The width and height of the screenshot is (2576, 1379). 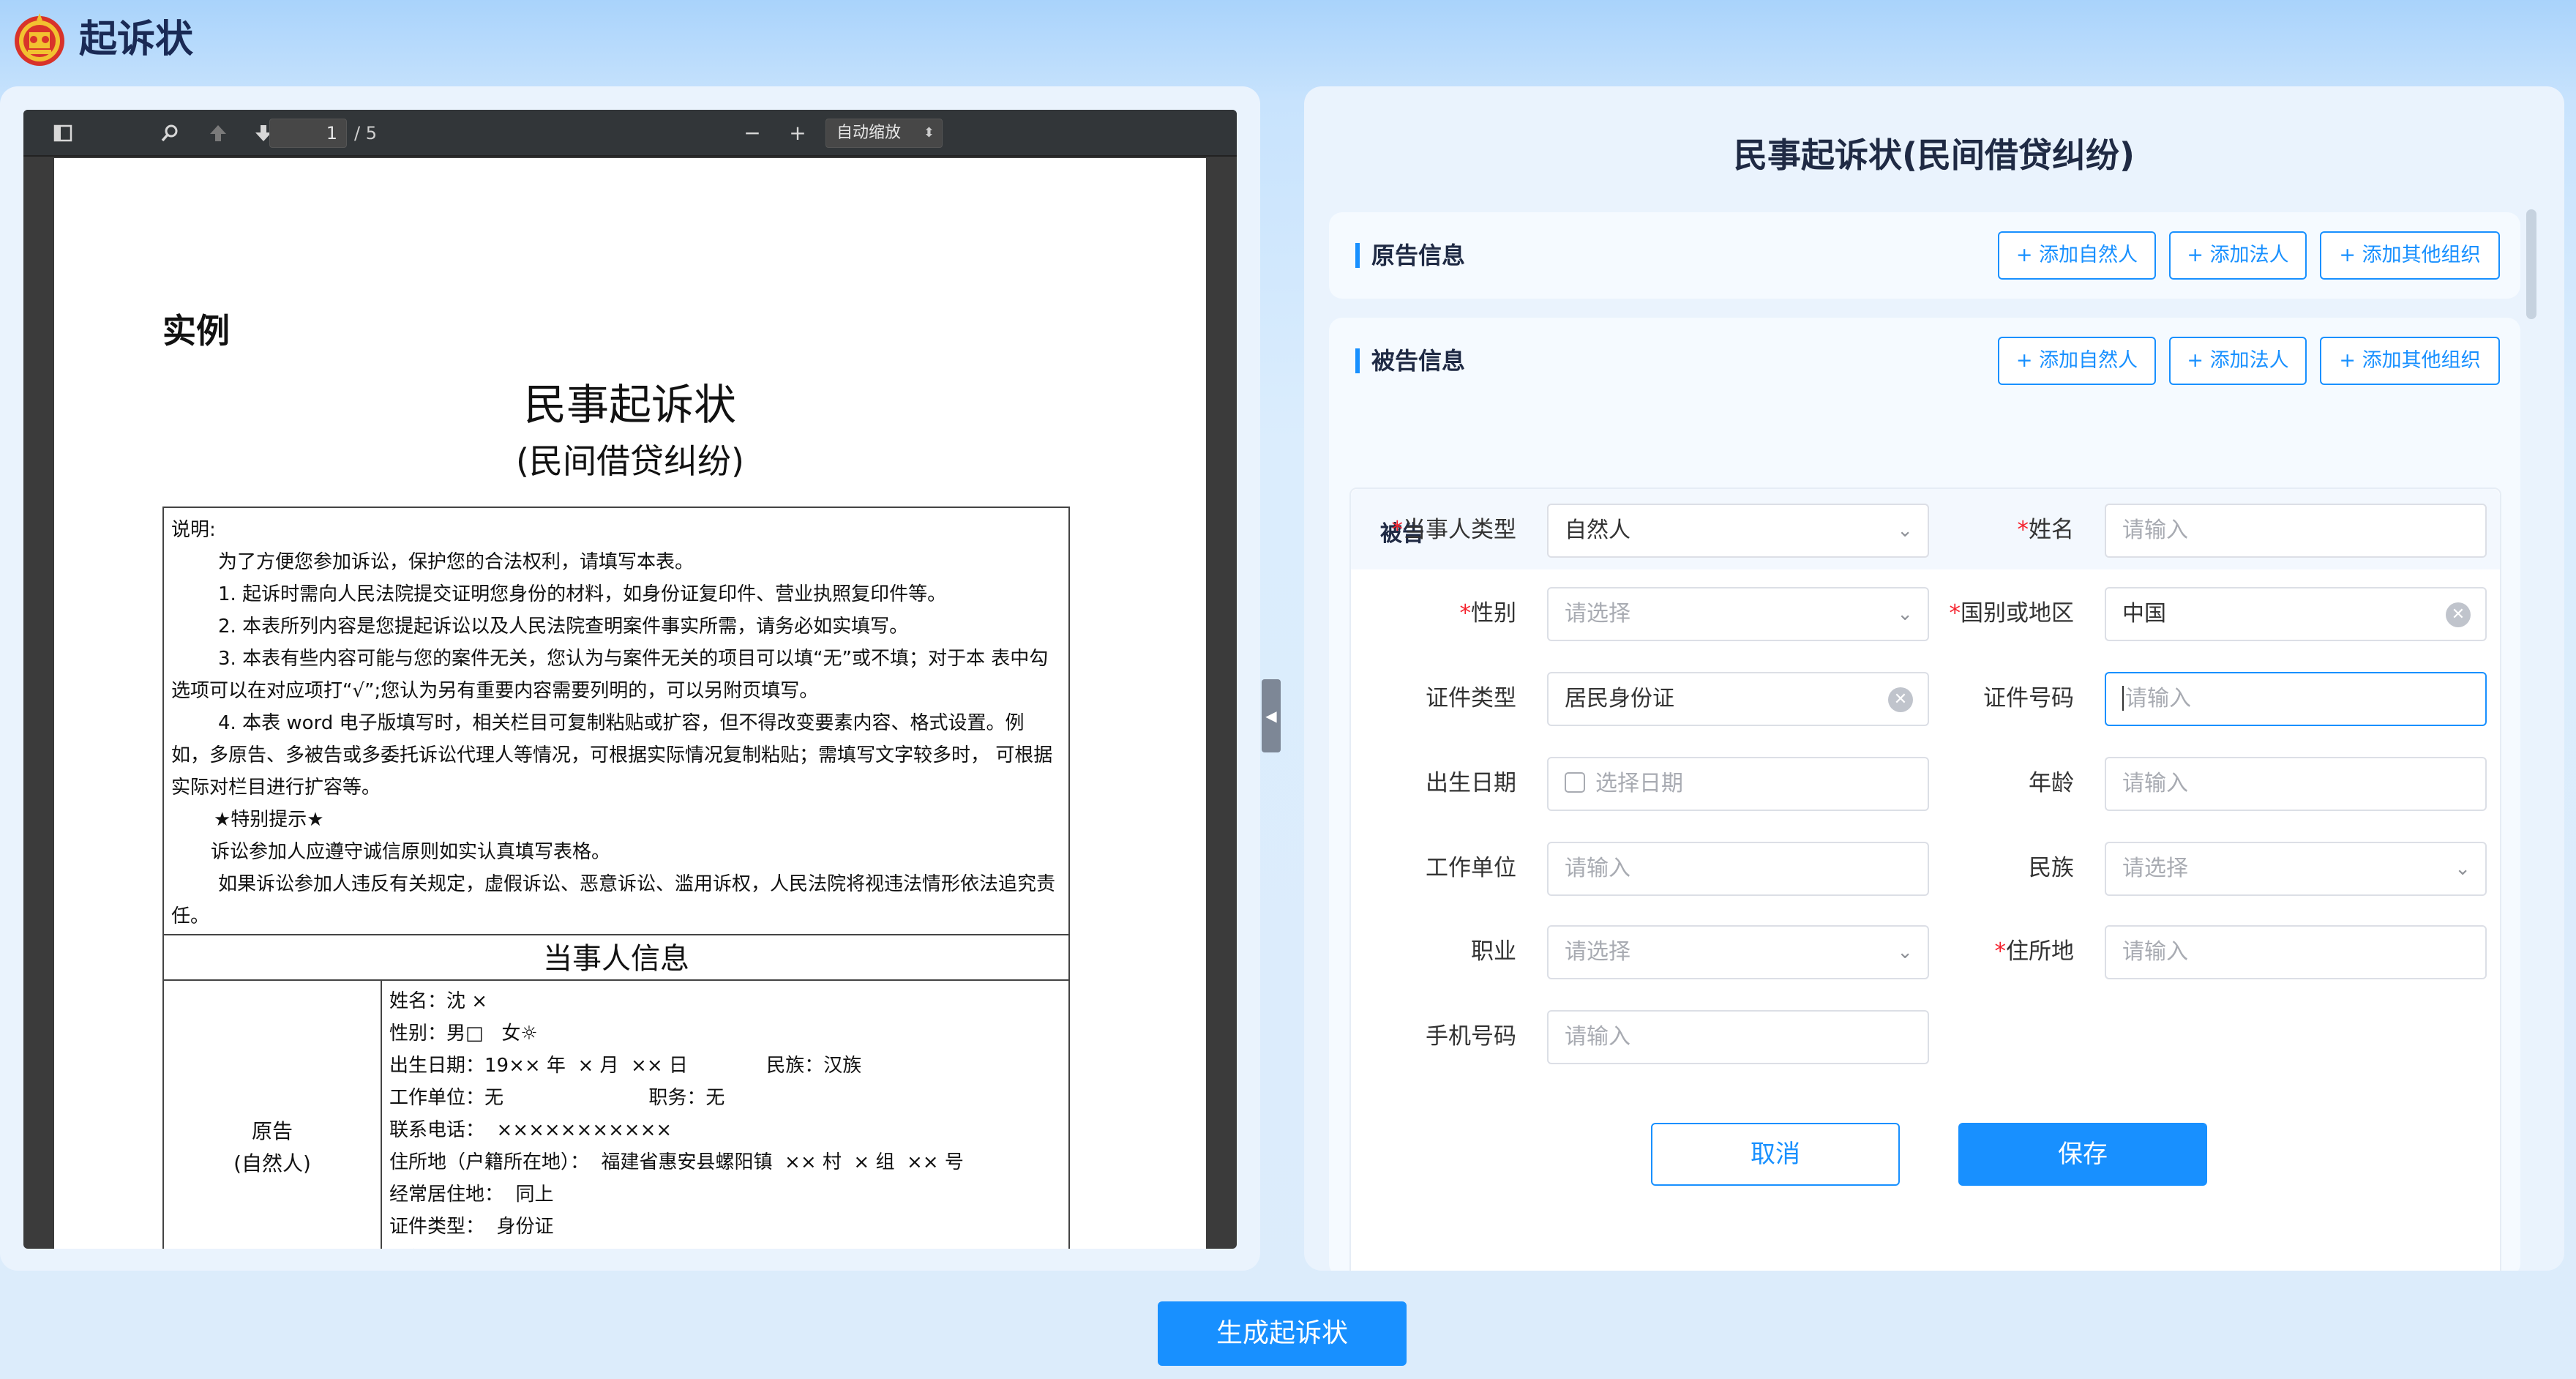 What do you see at coordinates (1738, 869) in the screenshot?
I see `employer-input: 请输入` at bounding box center [1738, 869].